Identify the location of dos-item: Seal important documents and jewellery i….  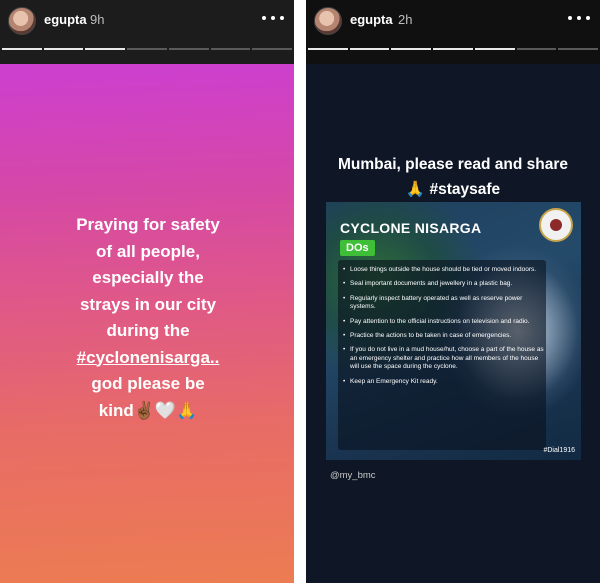
(443, 284).